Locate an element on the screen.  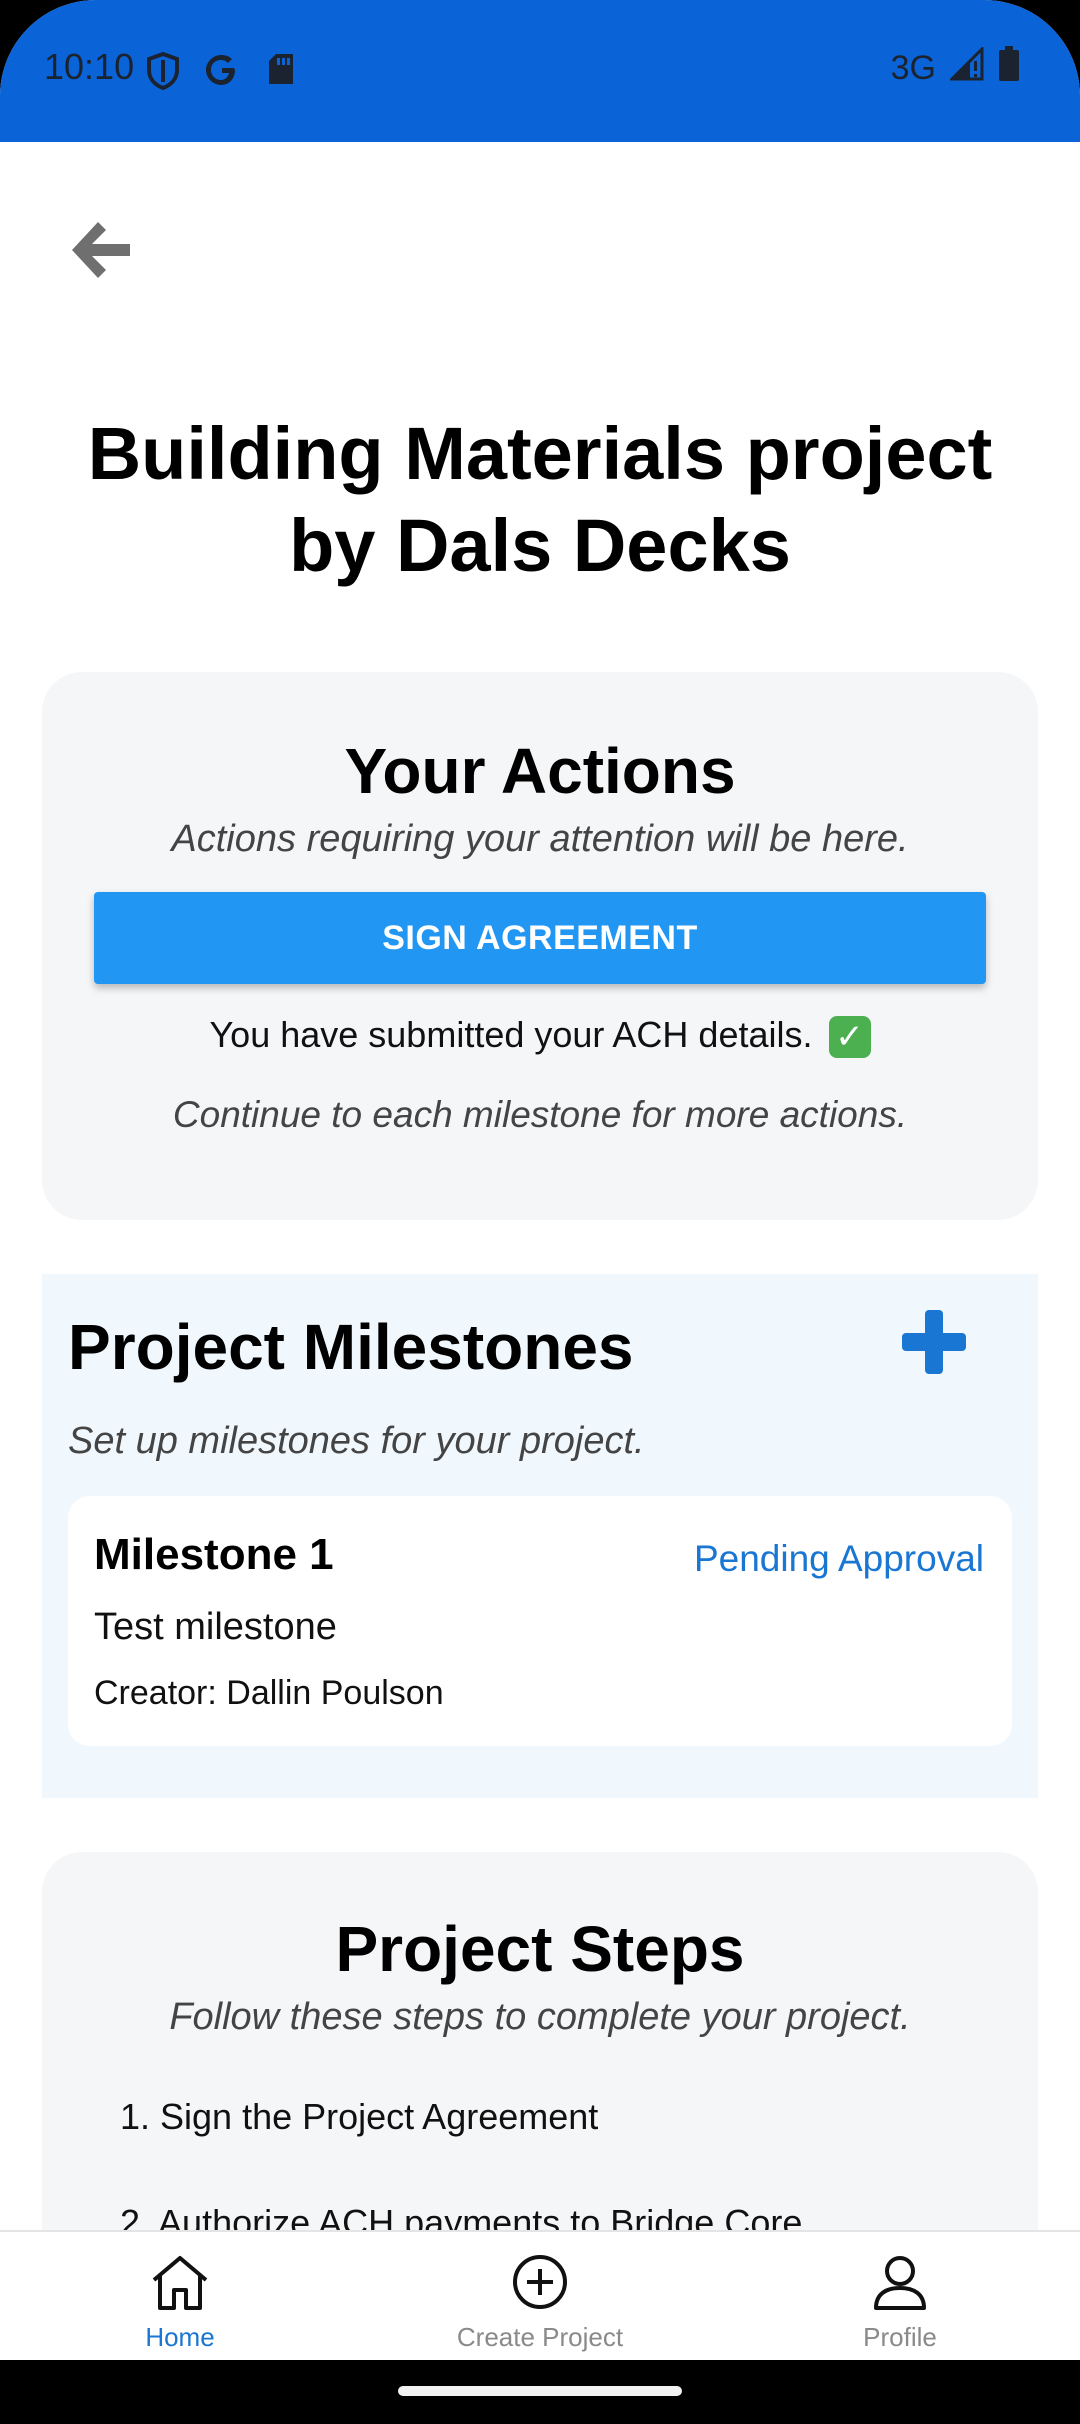
milestone-status: Pending Approval is located at coordinates (838, 1558).